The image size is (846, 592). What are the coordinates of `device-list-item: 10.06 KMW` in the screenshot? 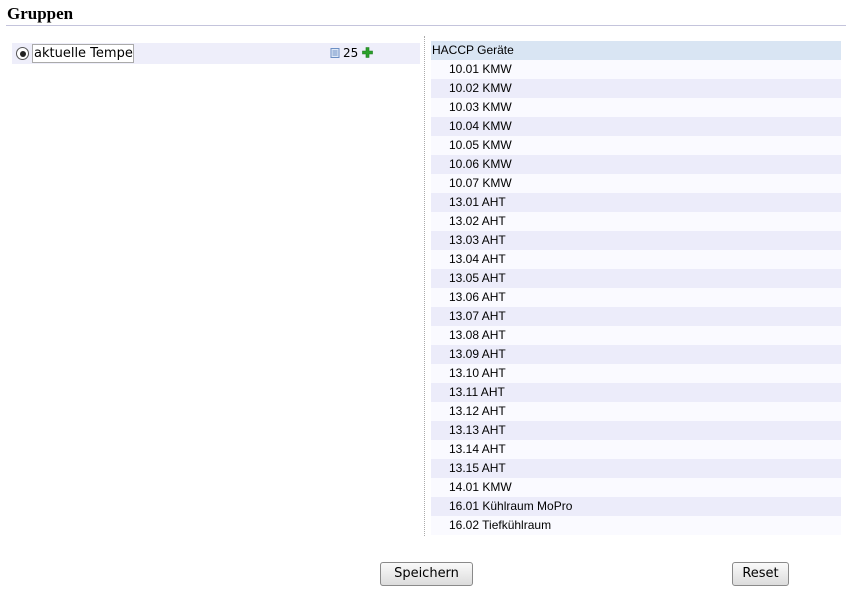 It's located at (636, 164).